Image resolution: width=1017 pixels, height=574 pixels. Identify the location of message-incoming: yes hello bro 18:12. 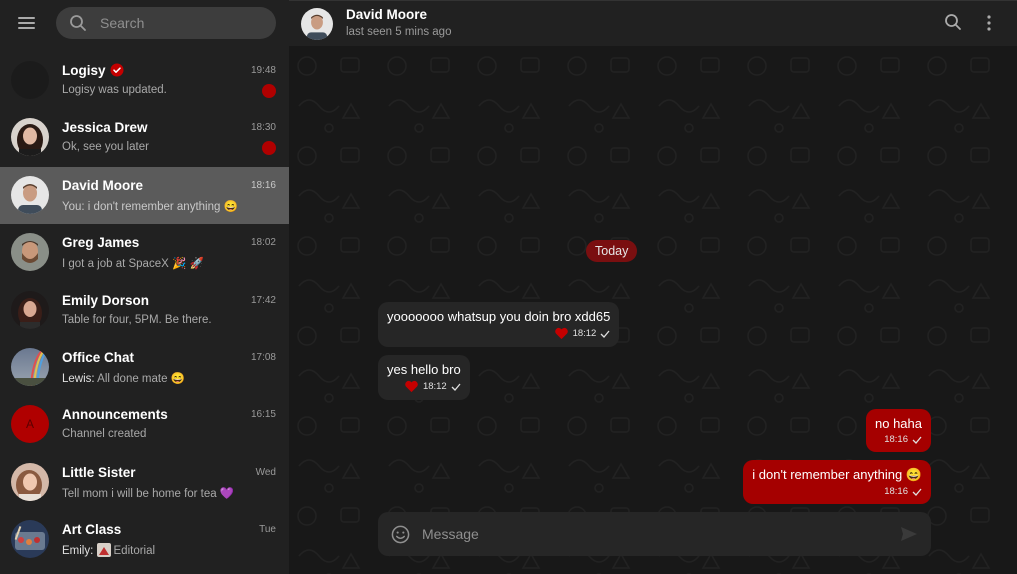
(424, 377).